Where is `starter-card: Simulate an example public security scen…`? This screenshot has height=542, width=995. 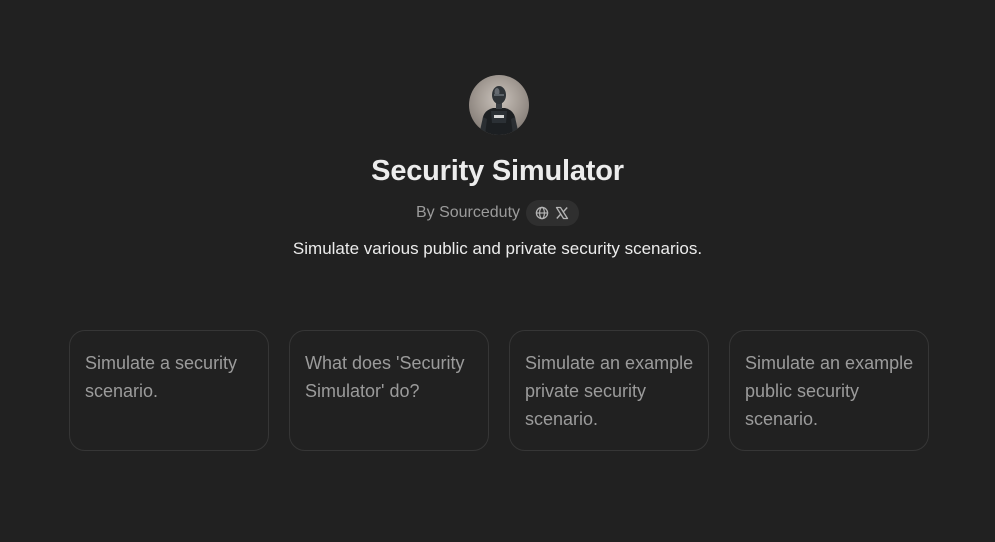 starter-card: Simulate an example public security scen… is located at coordinates (829, 390).